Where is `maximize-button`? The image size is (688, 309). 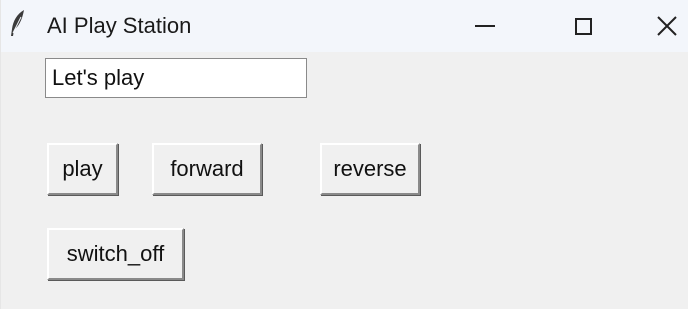
maximize-button is located at coordinates (583, 26).